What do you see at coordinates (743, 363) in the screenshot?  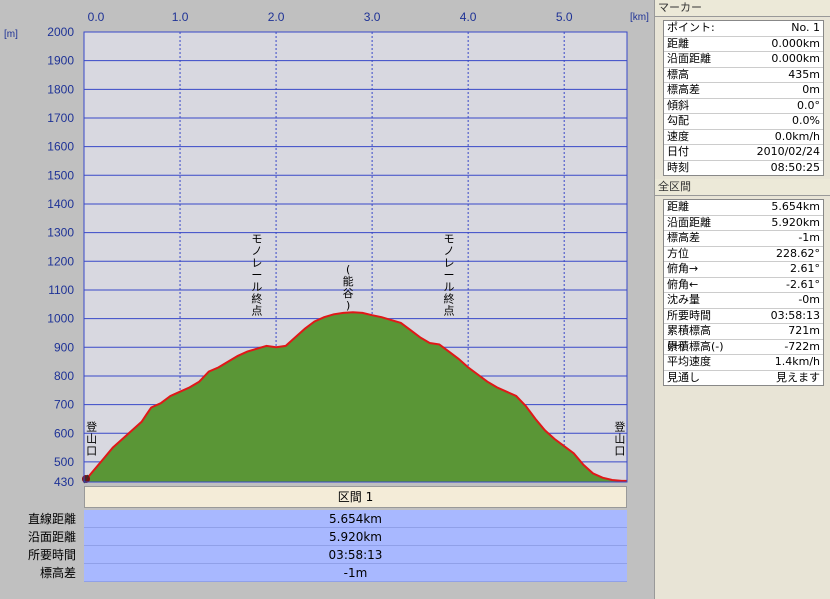 I see `full-row-average-speed: 平均速度 1.4km/h` at bounding box center [743, 363].